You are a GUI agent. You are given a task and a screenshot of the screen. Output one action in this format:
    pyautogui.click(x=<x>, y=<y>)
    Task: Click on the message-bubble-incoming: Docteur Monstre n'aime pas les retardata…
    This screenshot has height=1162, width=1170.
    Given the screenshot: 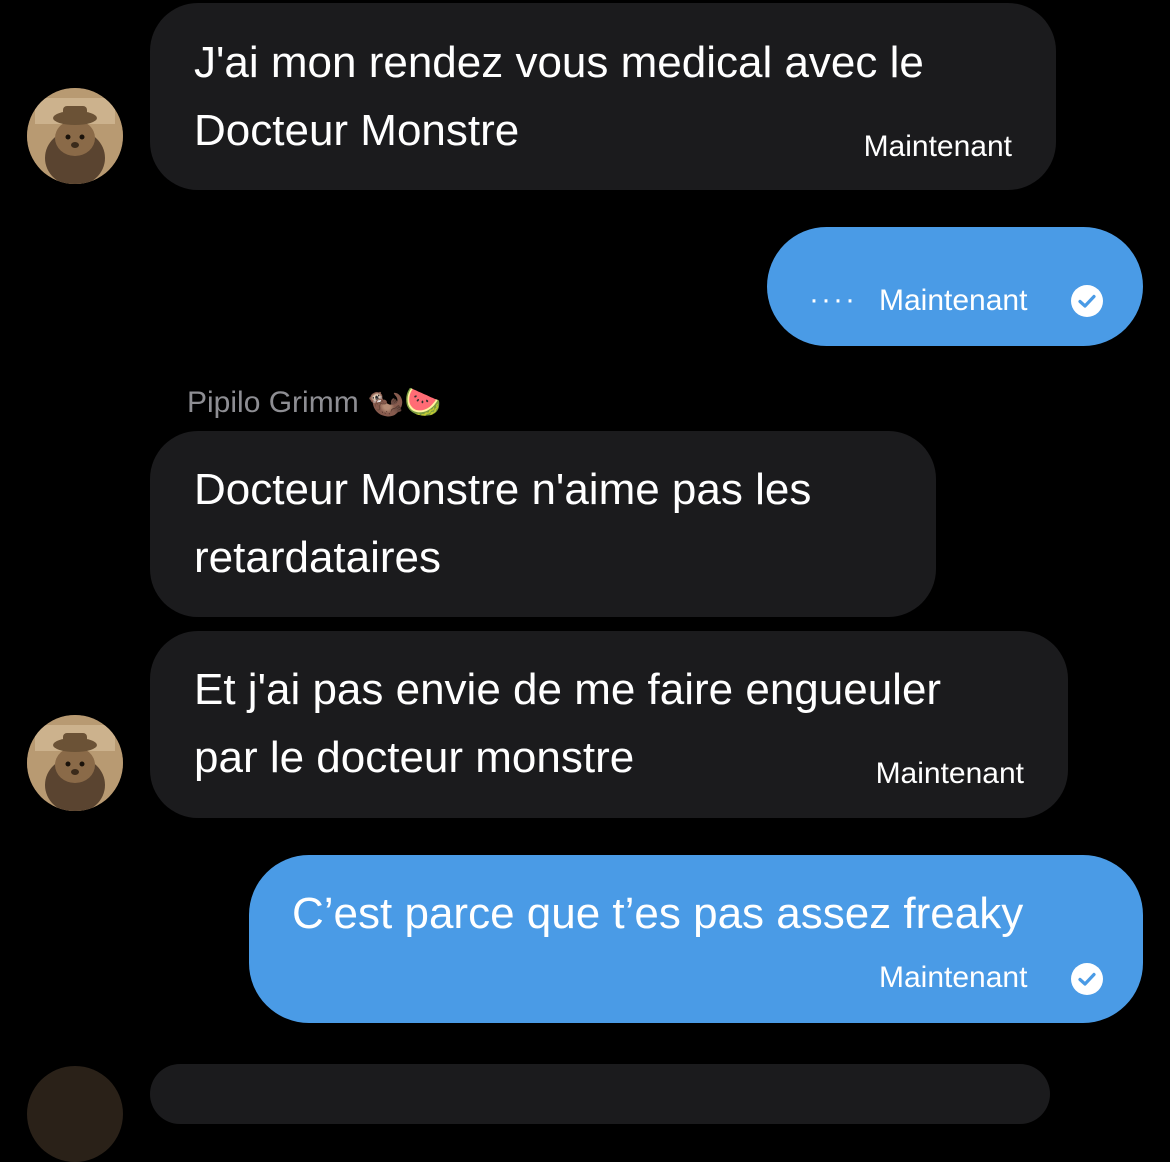 What is the action you would take?
    pyautogui.click(x=543, y=524)
    